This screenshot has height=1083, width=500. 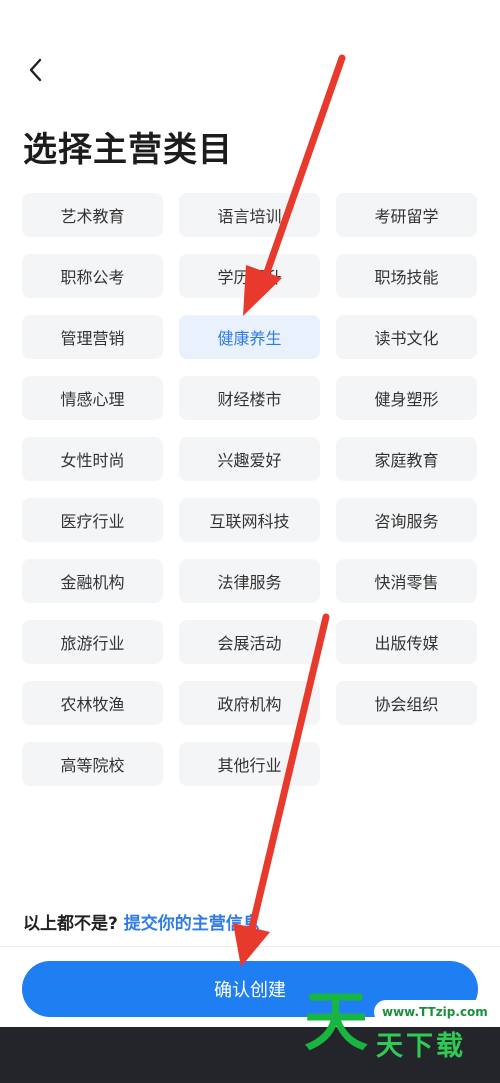 I want to click on category-chip: 考研留学, so click(x=406, y=215).